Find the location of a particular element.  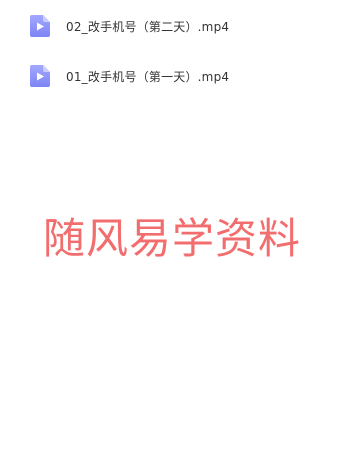

file-name: 02_改手机号（第二天）.mp4 is located at coordinates (147, 26).